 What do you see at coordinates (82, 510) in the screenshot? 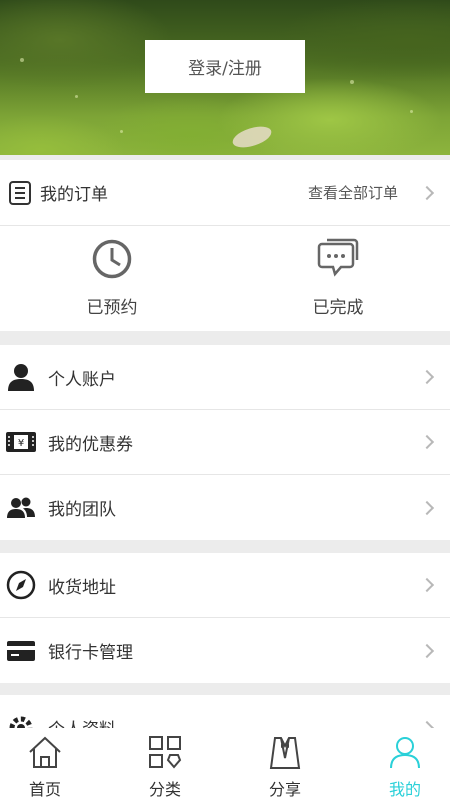
I see `menu-item-label: 我的团队` at bounding box center [82, 510].